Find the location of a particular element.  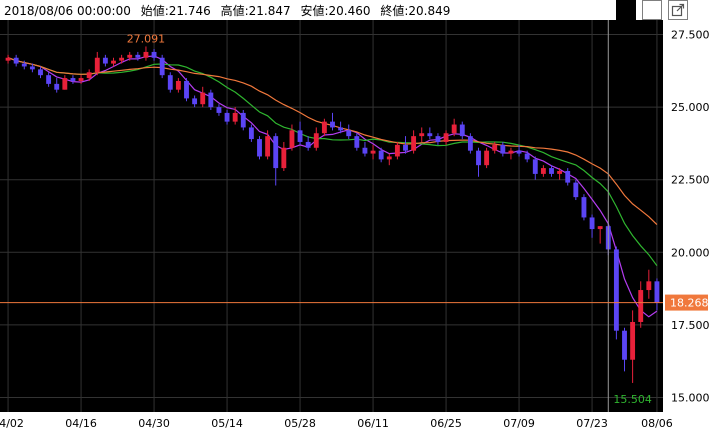

x-tick-label: 05/28 is located at coordinates (300, 423).